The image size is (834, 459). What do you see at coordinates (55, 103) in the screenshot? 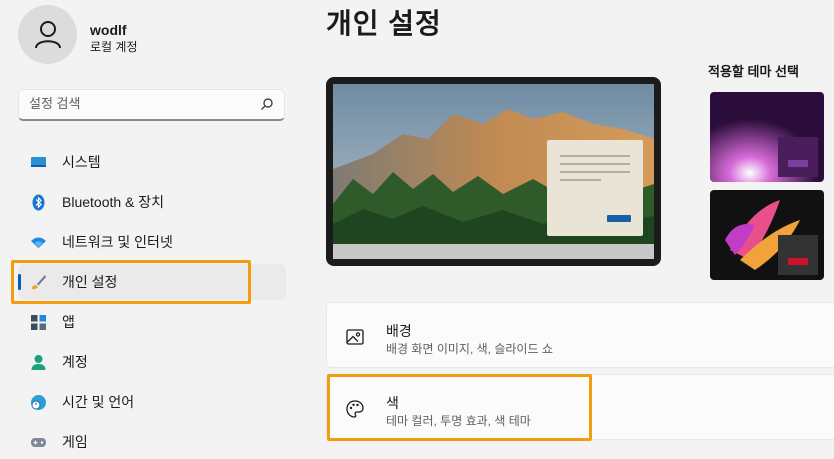
I see `search-placeholder: 설정 검색` at bounding box center [55, 103].